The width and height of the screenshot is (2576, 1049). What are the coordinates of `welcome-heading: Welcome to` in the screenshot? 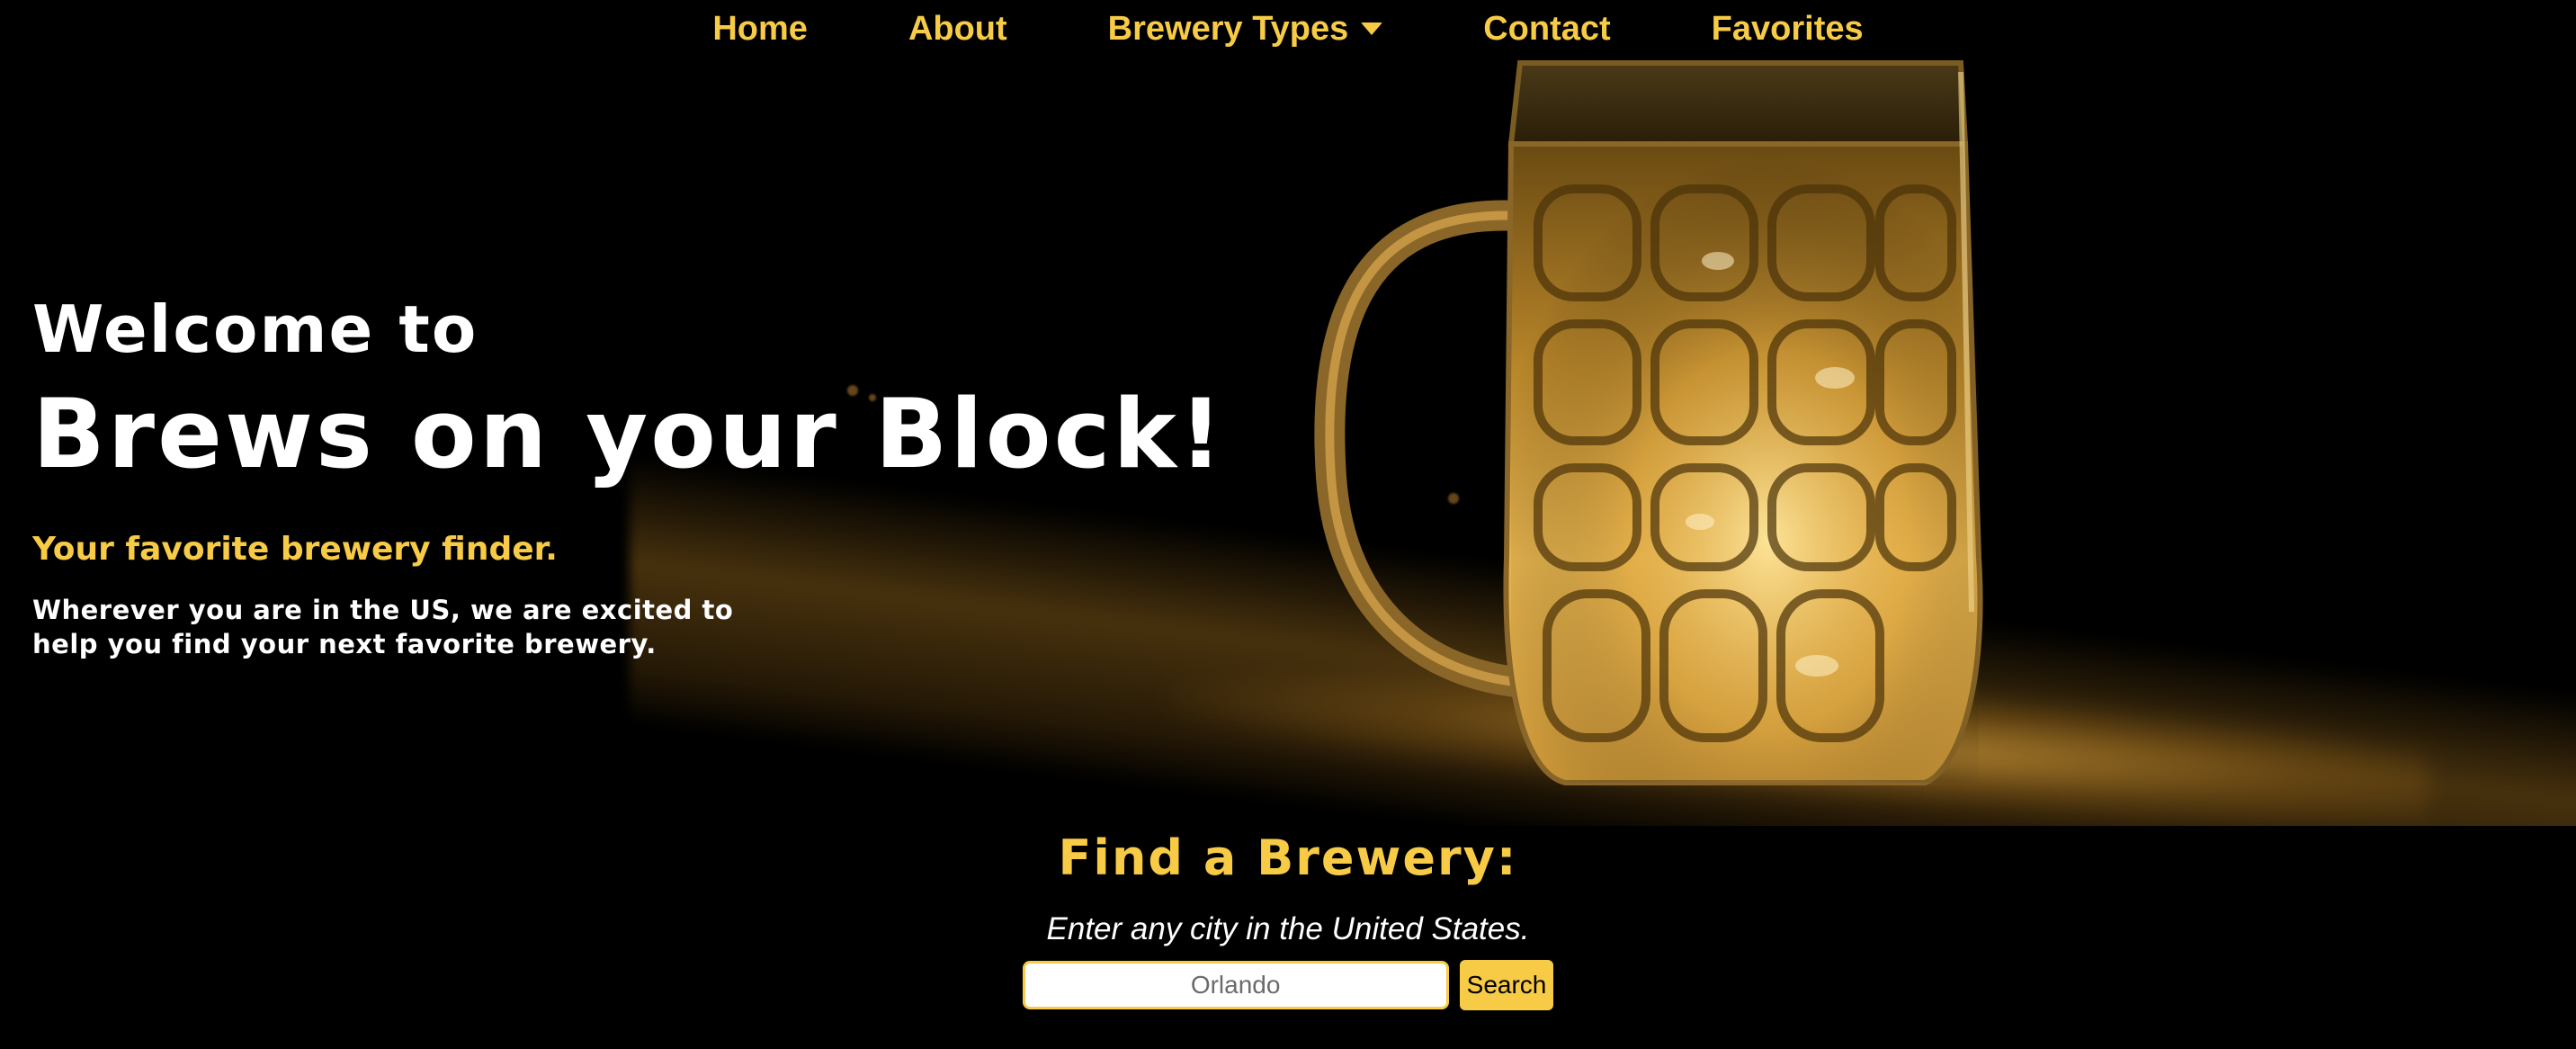 It's located at (256, 329).